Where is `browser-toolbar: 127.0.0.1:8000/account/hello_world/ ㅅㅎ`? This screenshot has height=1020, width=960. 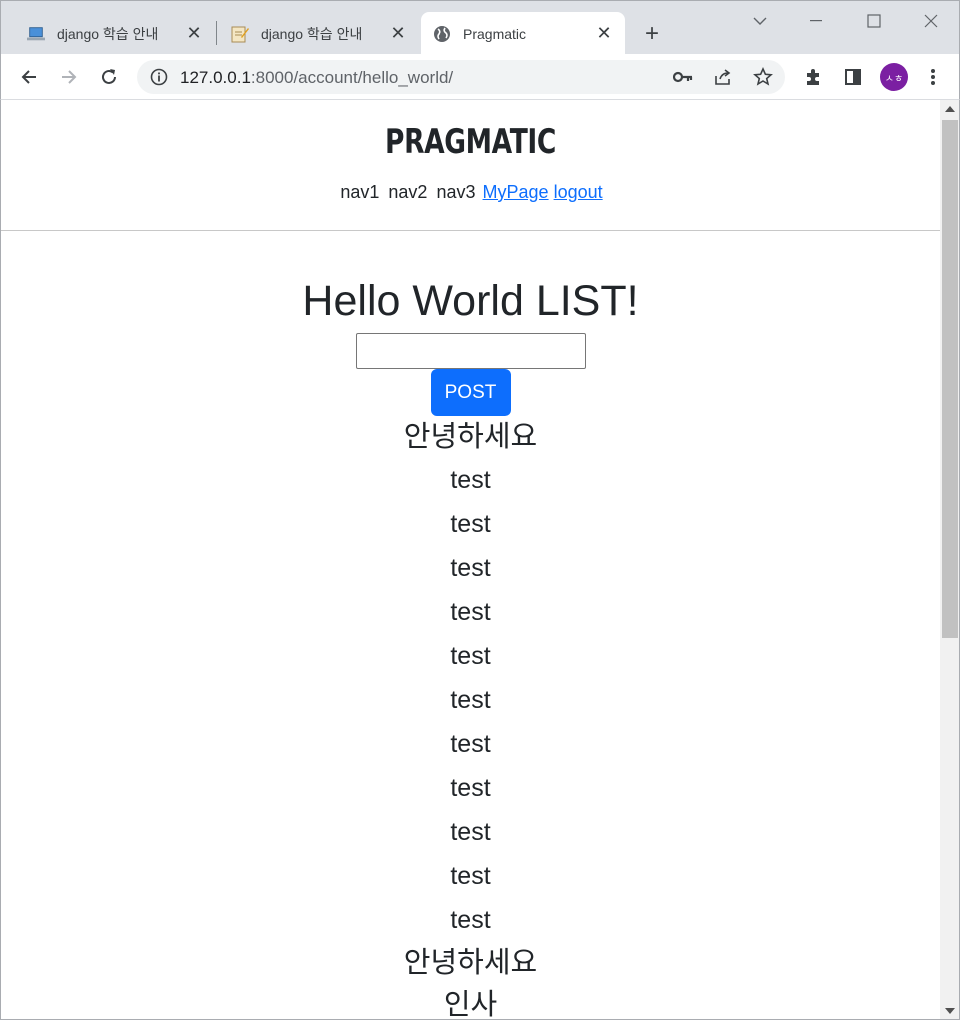
browser-toolbar: 127.0.0.1:8000/account/hello_world/ ㅅㅎ is located at coordinates (480, 77).